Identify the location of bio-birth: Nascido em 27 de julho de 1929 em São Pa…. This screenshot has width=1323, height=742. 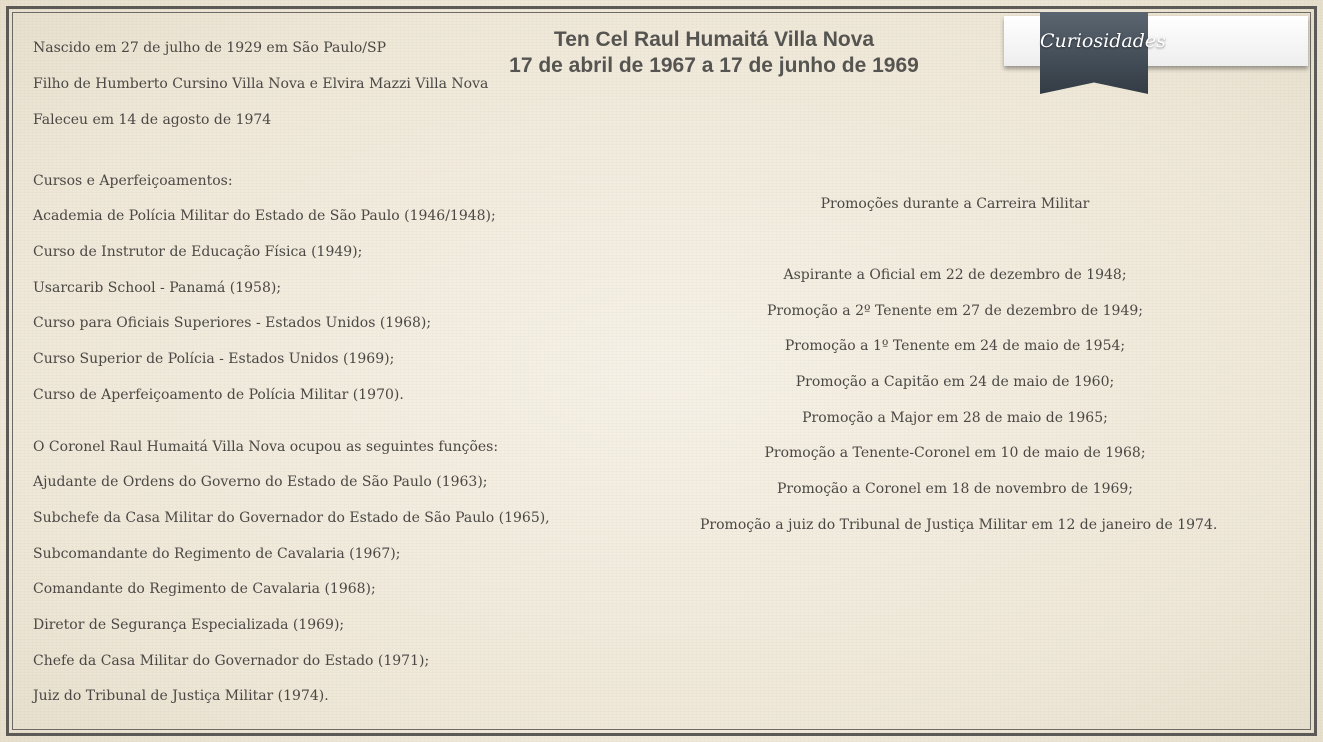
(210, 48).